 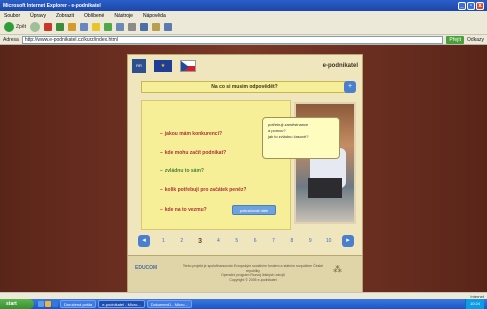 What do you see at coordinates (154, 16) in the screenshot?
I see `menu-help: Nápověda` at bounding box center [154, 16].